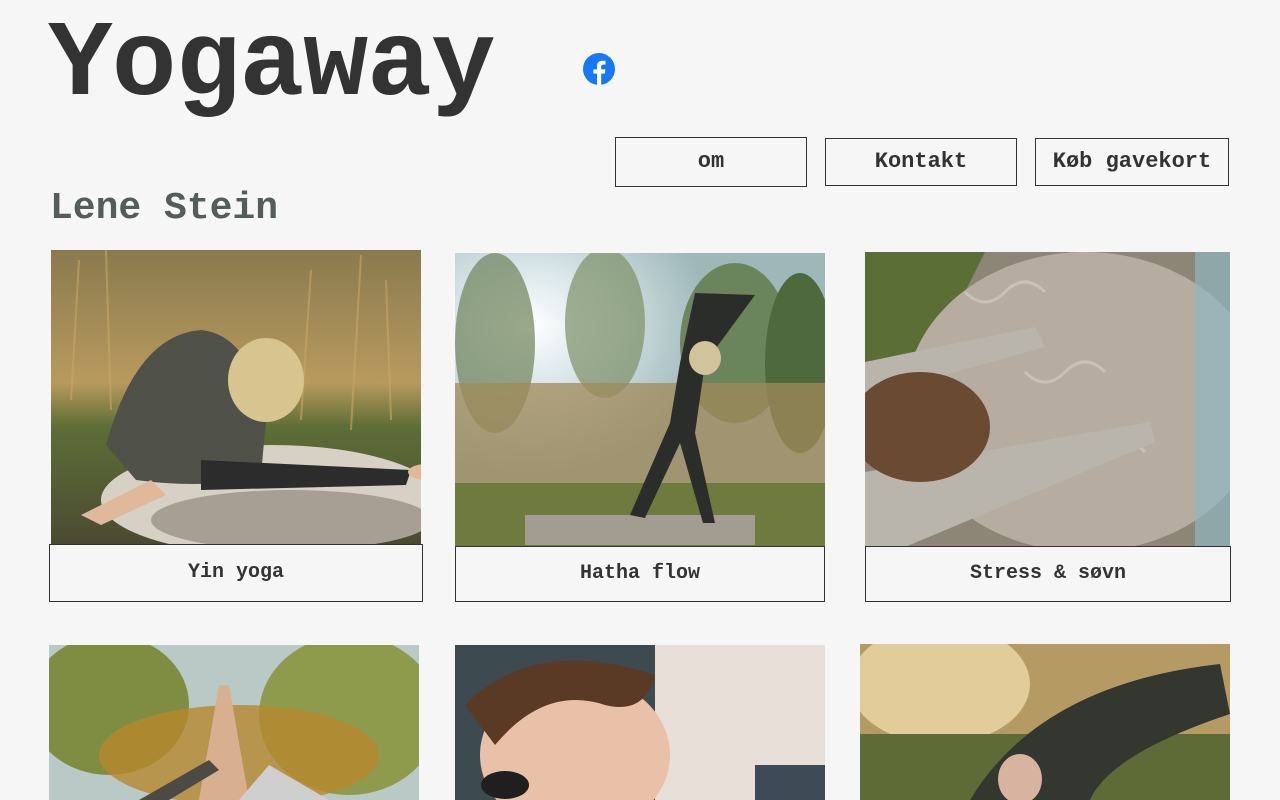 The width and height of the screenshot is (1280, 800). I want to click on yin-yoga-photo, so click(236, 397).